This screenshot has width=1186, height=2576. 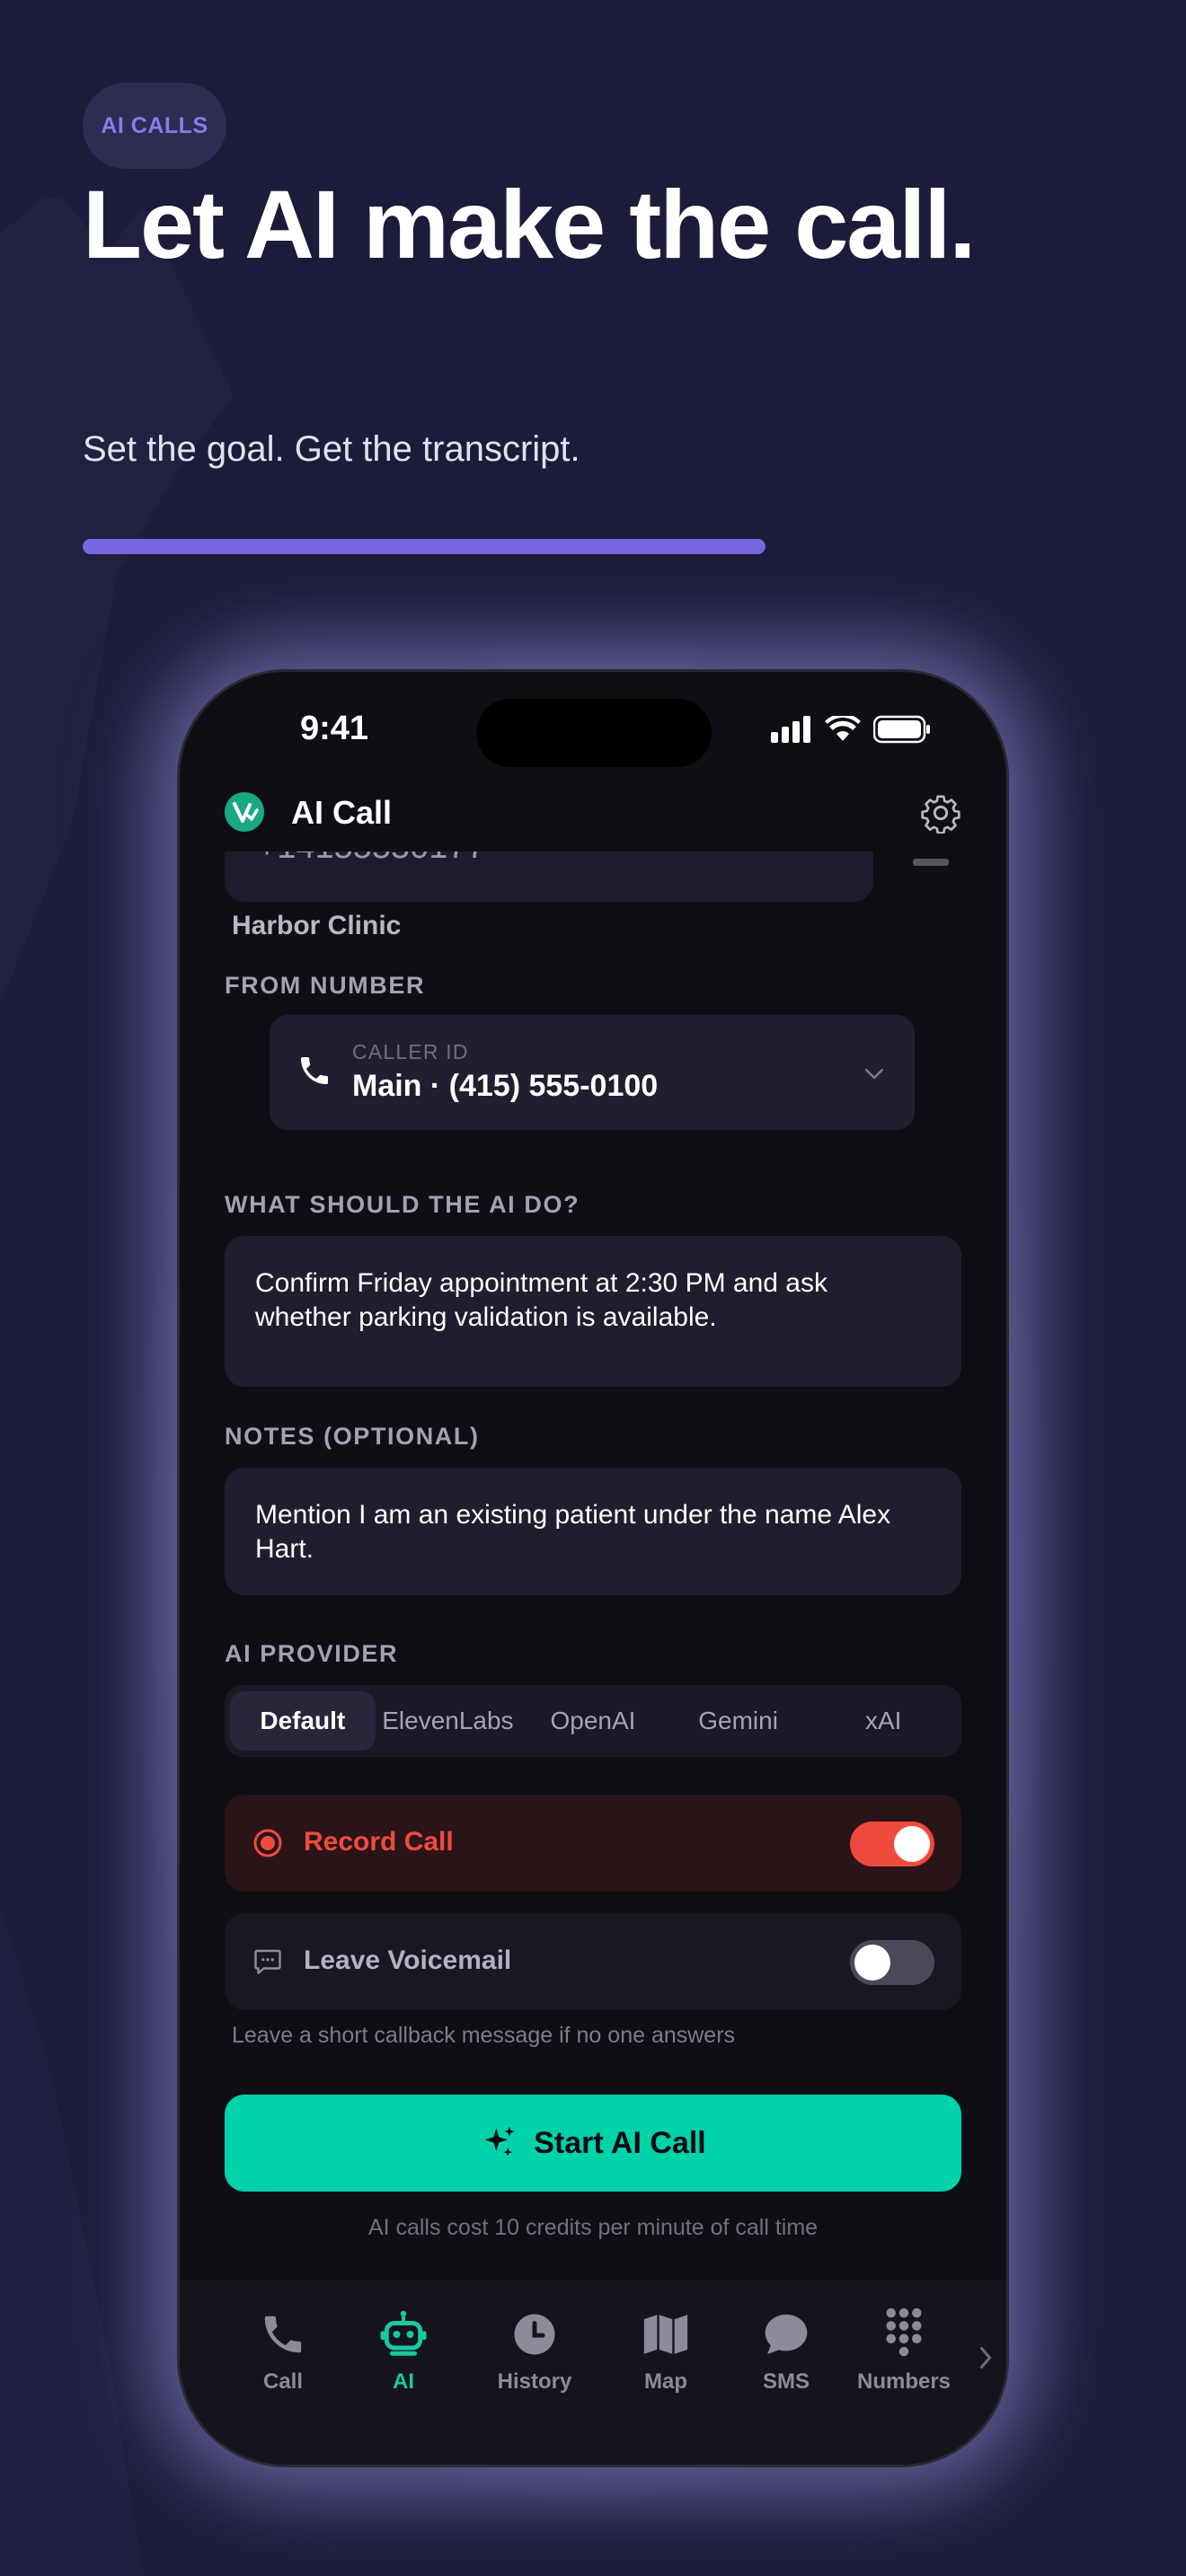 I want to click on tab-history: History, so click(x=534, y=2351).